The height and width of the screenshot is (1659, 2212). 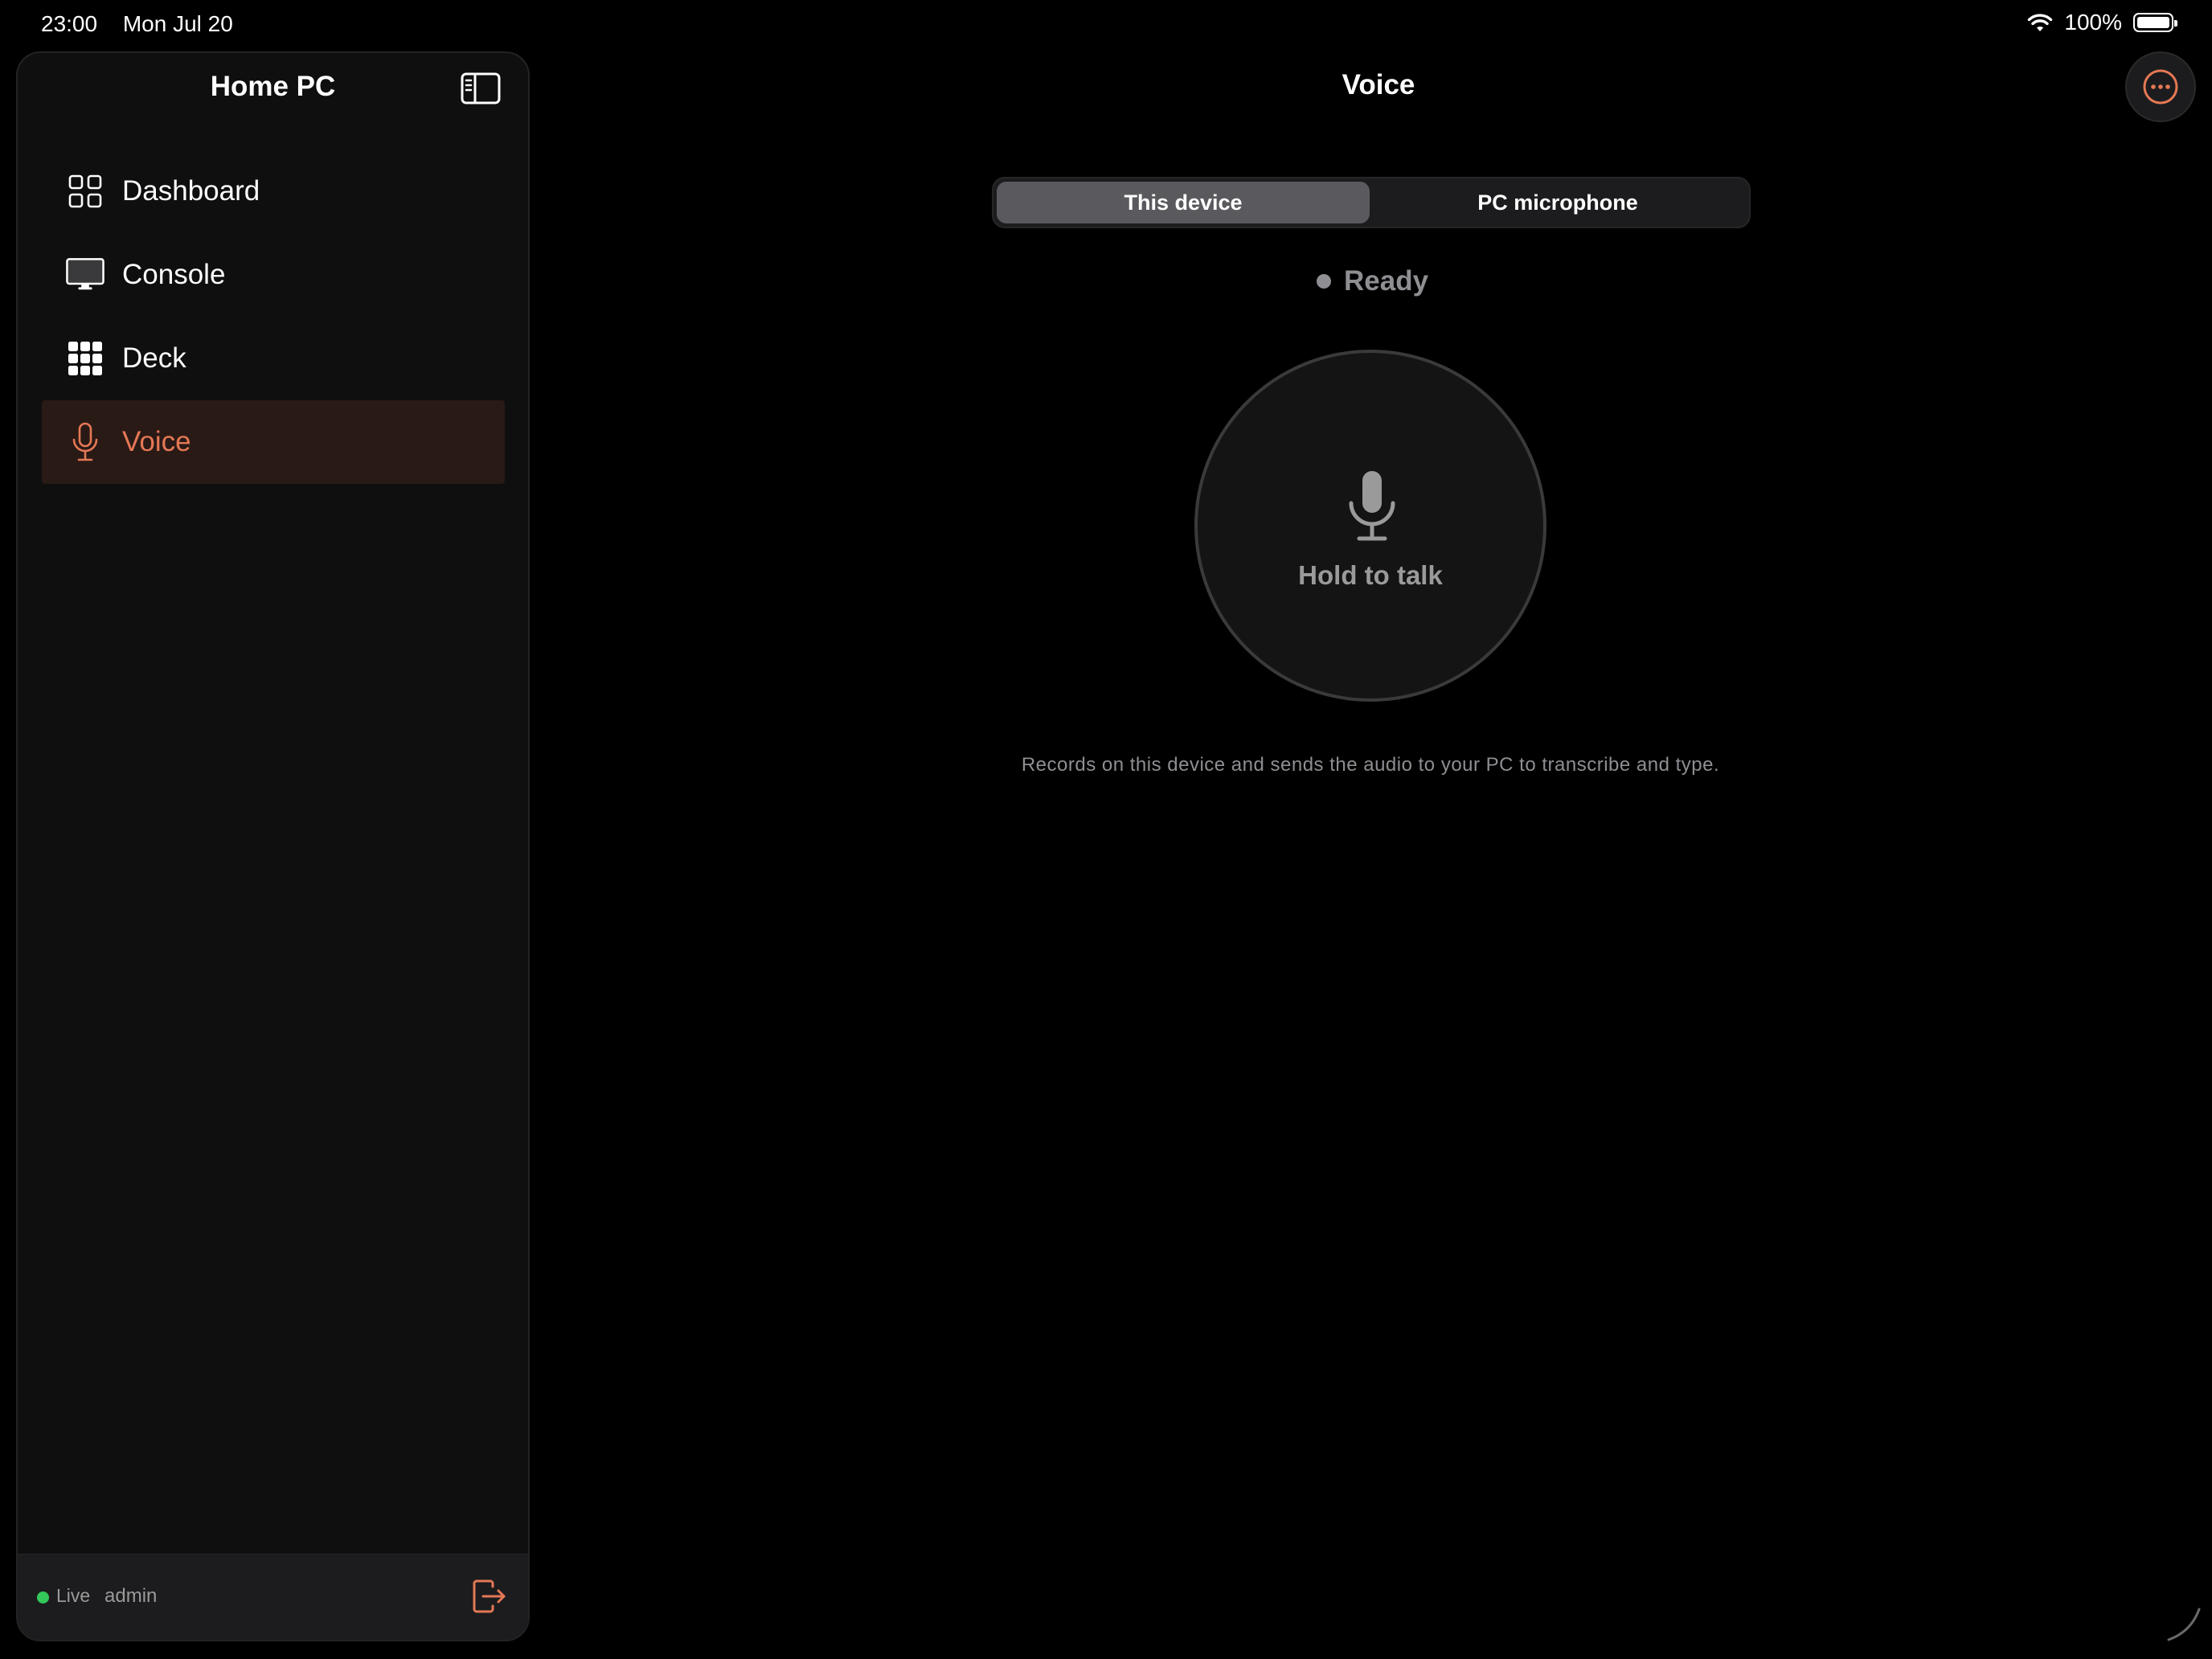 I want to click on sidebar-item-label: Console, so click(x=174, y=274).